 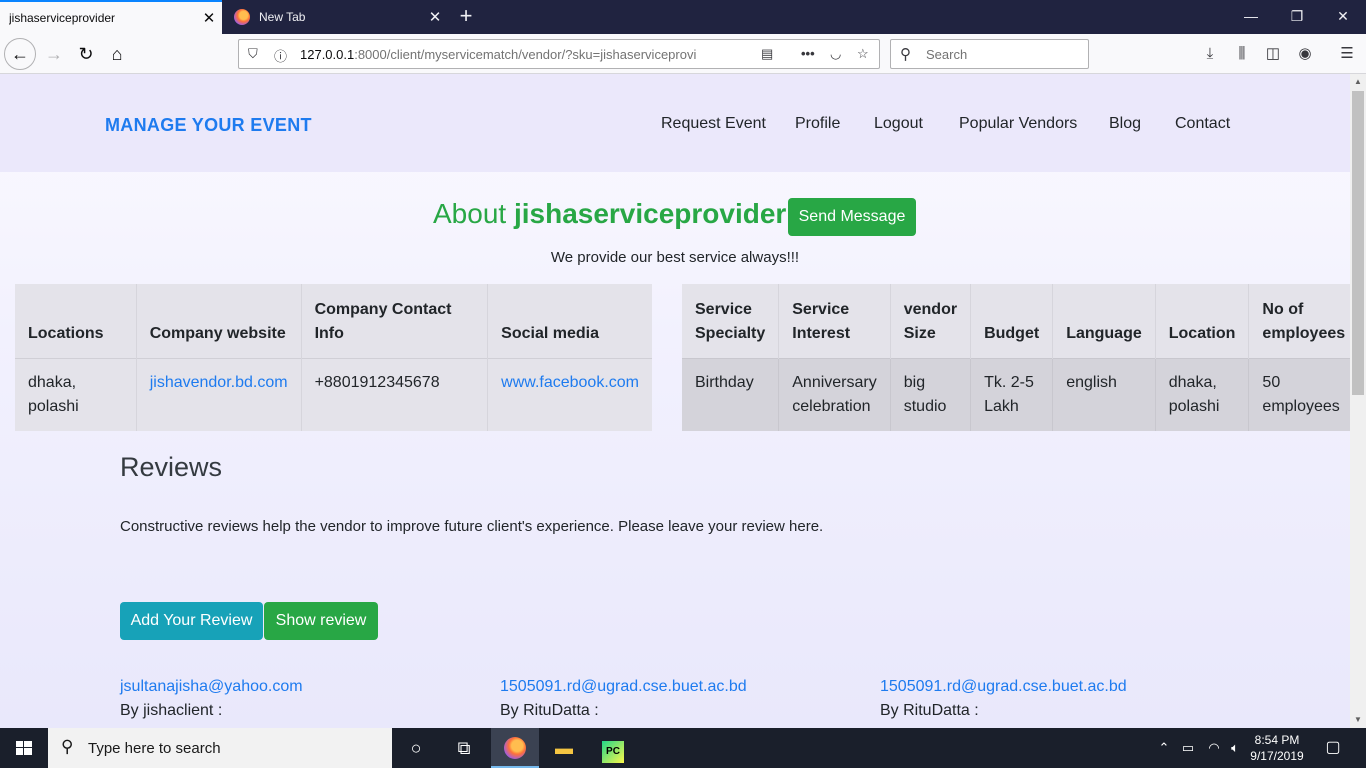 What do you see at coordinates (863, 54) in the screenshot?
I see `bookmark-star-icon: ☆` at bounding box center [863, 54].